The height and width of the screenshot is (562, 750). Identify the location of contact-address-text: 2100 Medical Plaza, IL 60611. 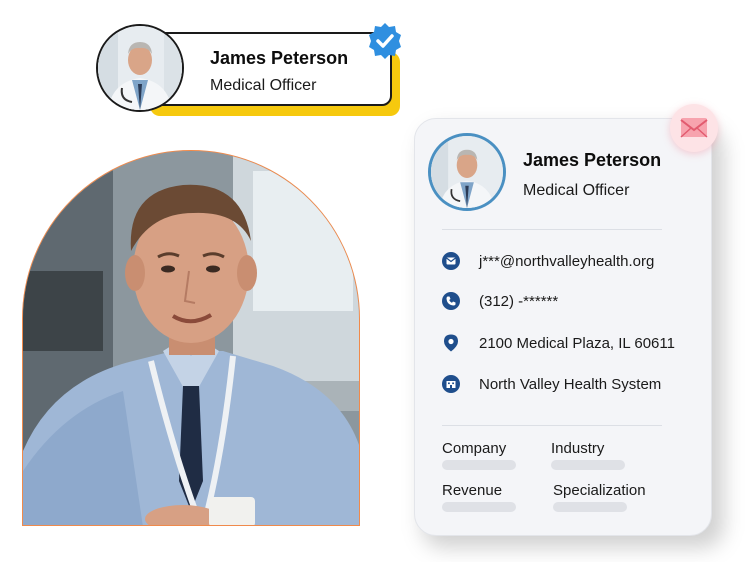
(577, 343).